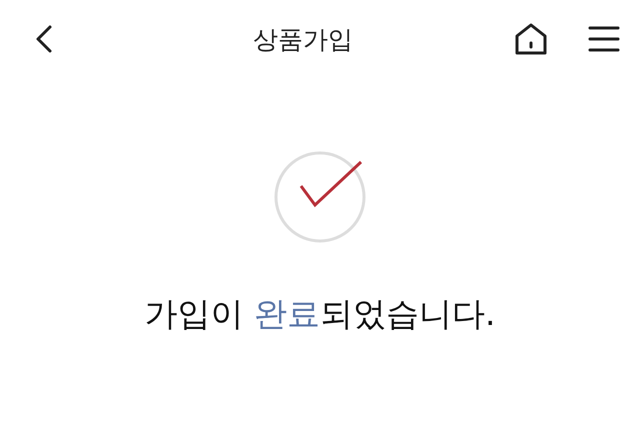 The image size is (640, 440). I want to click on home-icon, so click(531, 39).